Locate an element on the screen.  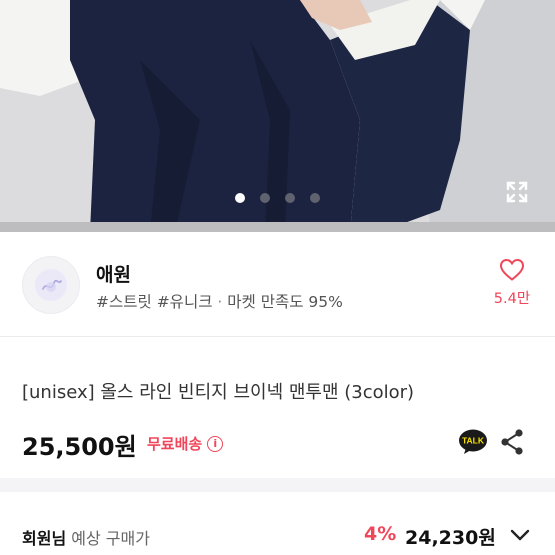
kakao-talk-icon: TALK is located at coordinates (473, 441).